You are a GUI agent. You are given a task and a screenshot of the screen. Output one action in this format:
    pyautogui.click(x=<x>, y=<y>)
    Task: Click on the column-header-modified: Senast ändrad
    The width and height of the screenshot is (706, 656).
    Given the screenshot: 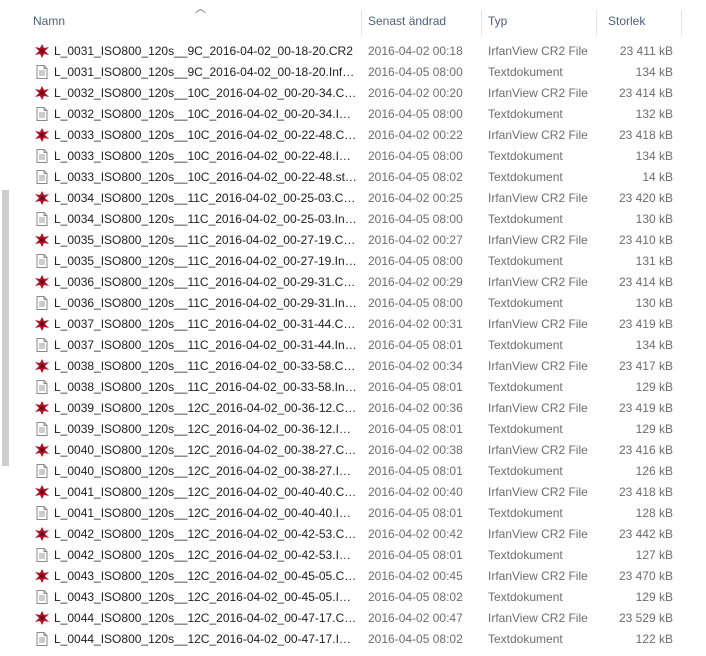 What is the action you would take?
    pyautogui.click(x=407, y=21)
    